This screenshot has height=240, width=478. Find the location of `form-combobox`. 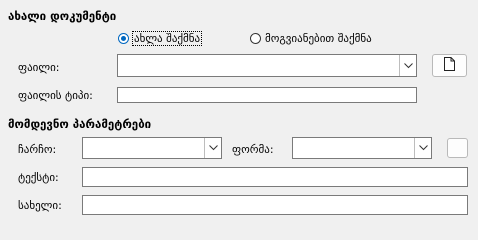

form-combobox is located at coordinates (362, 148).